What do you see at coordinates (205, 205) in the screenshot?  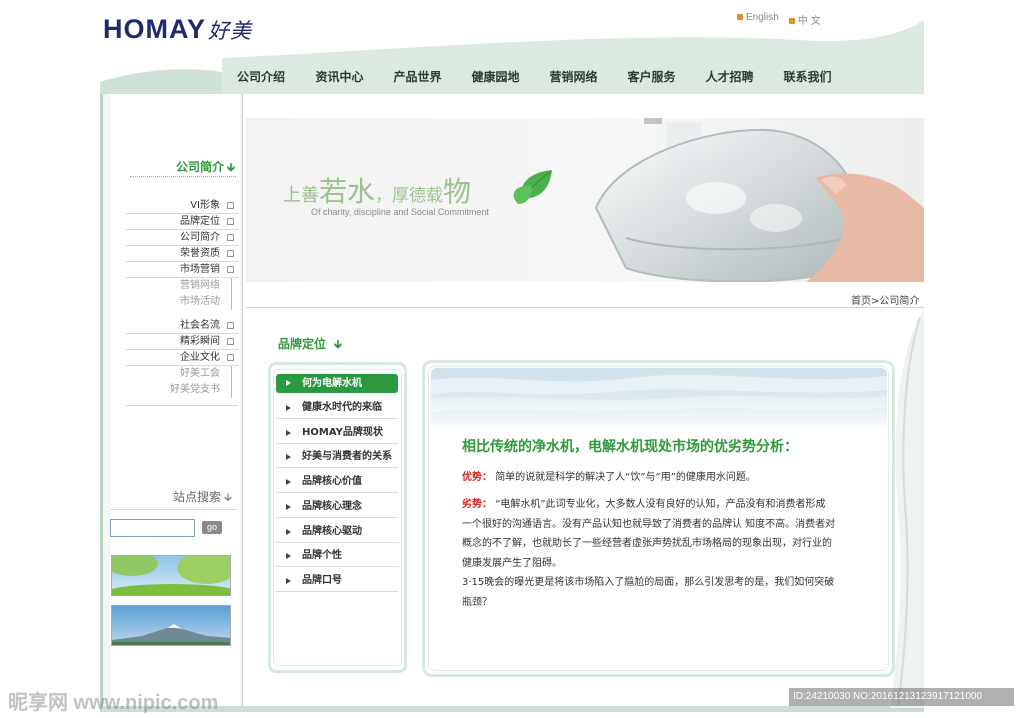 I see `sidebar-item-label: VI形象` at bounding box center [205, 205].